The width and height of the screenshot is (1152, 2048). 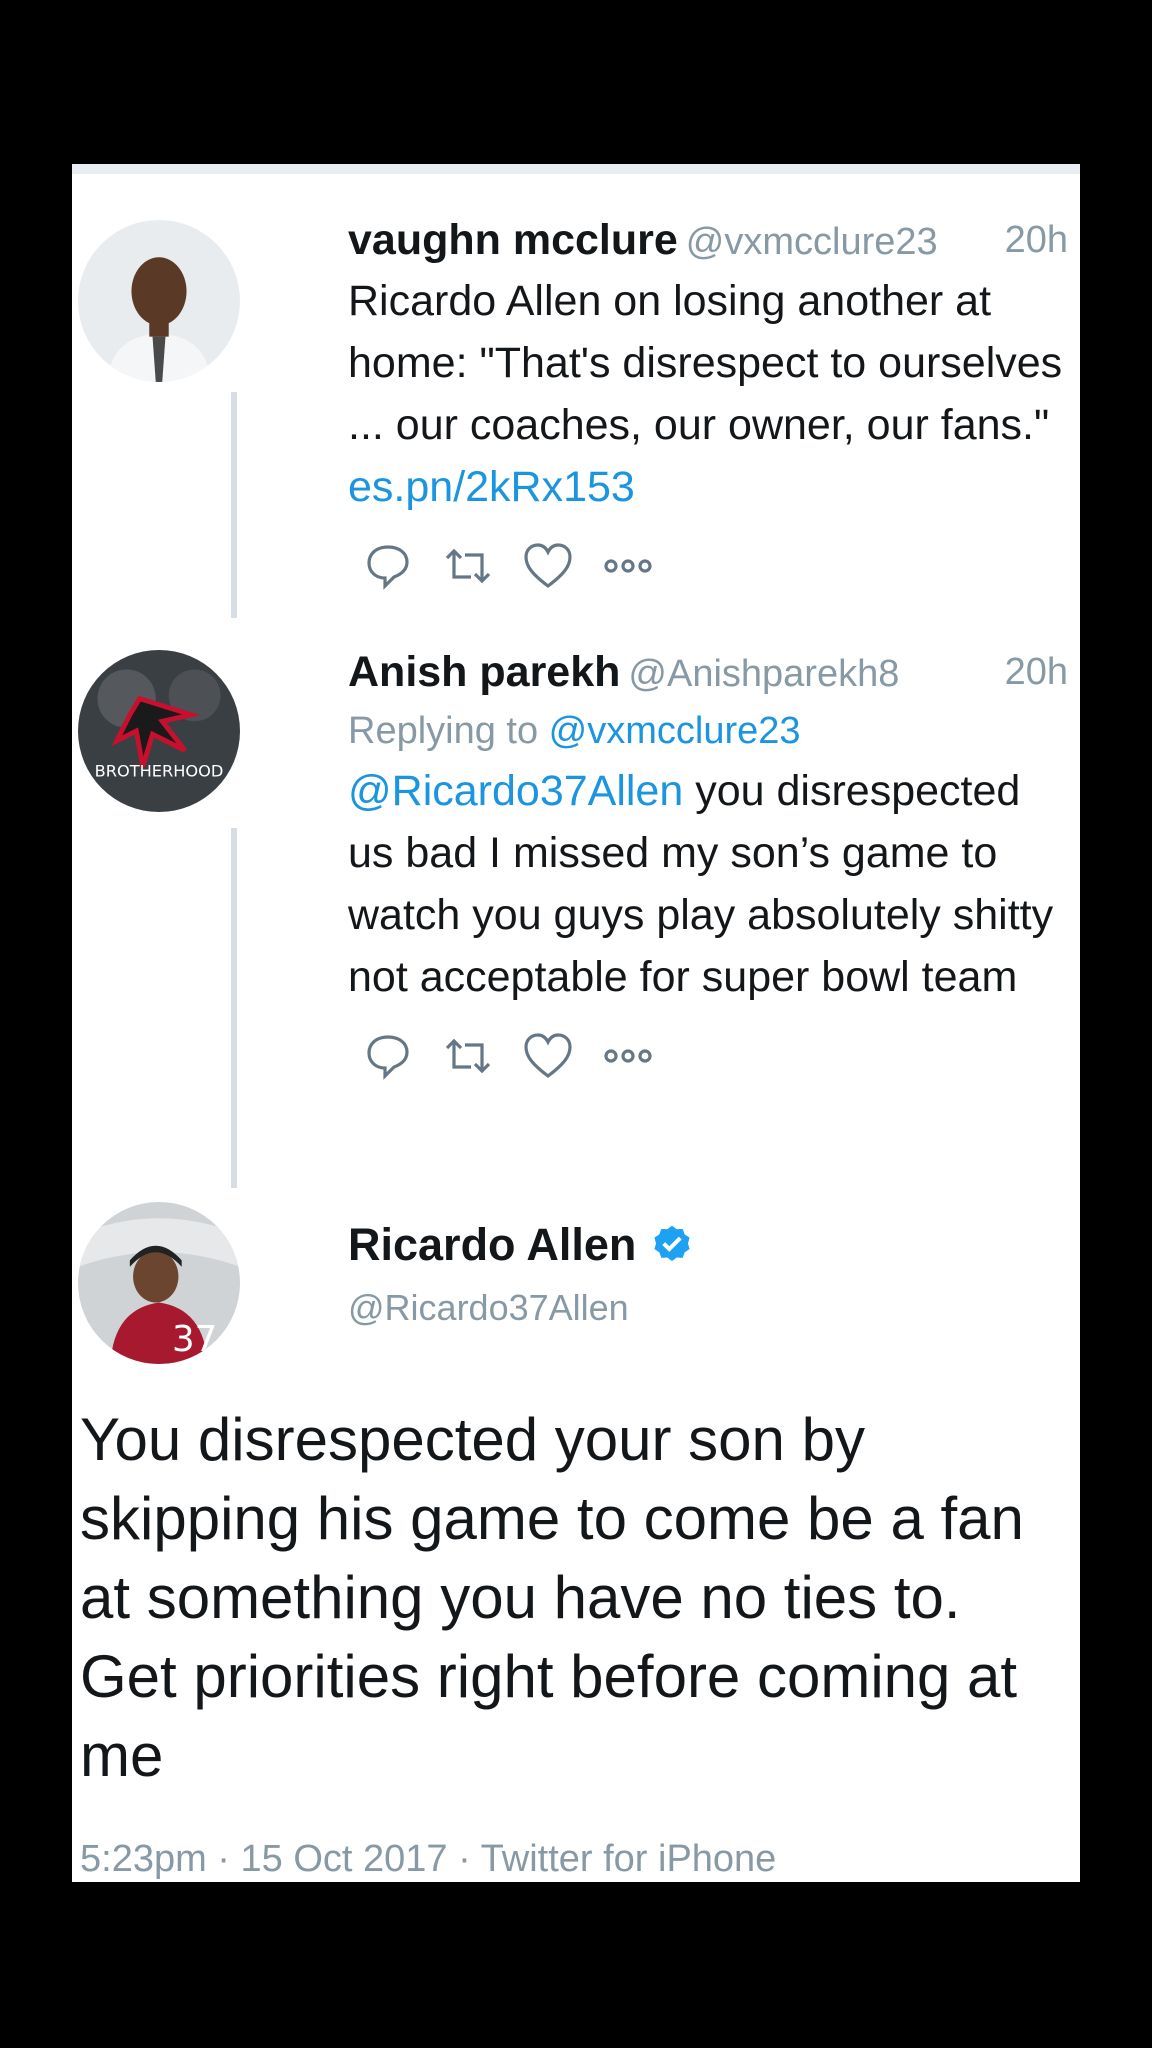 I want to click on mention-link: @Ricardo37Allen, so click(x=515, y=791).